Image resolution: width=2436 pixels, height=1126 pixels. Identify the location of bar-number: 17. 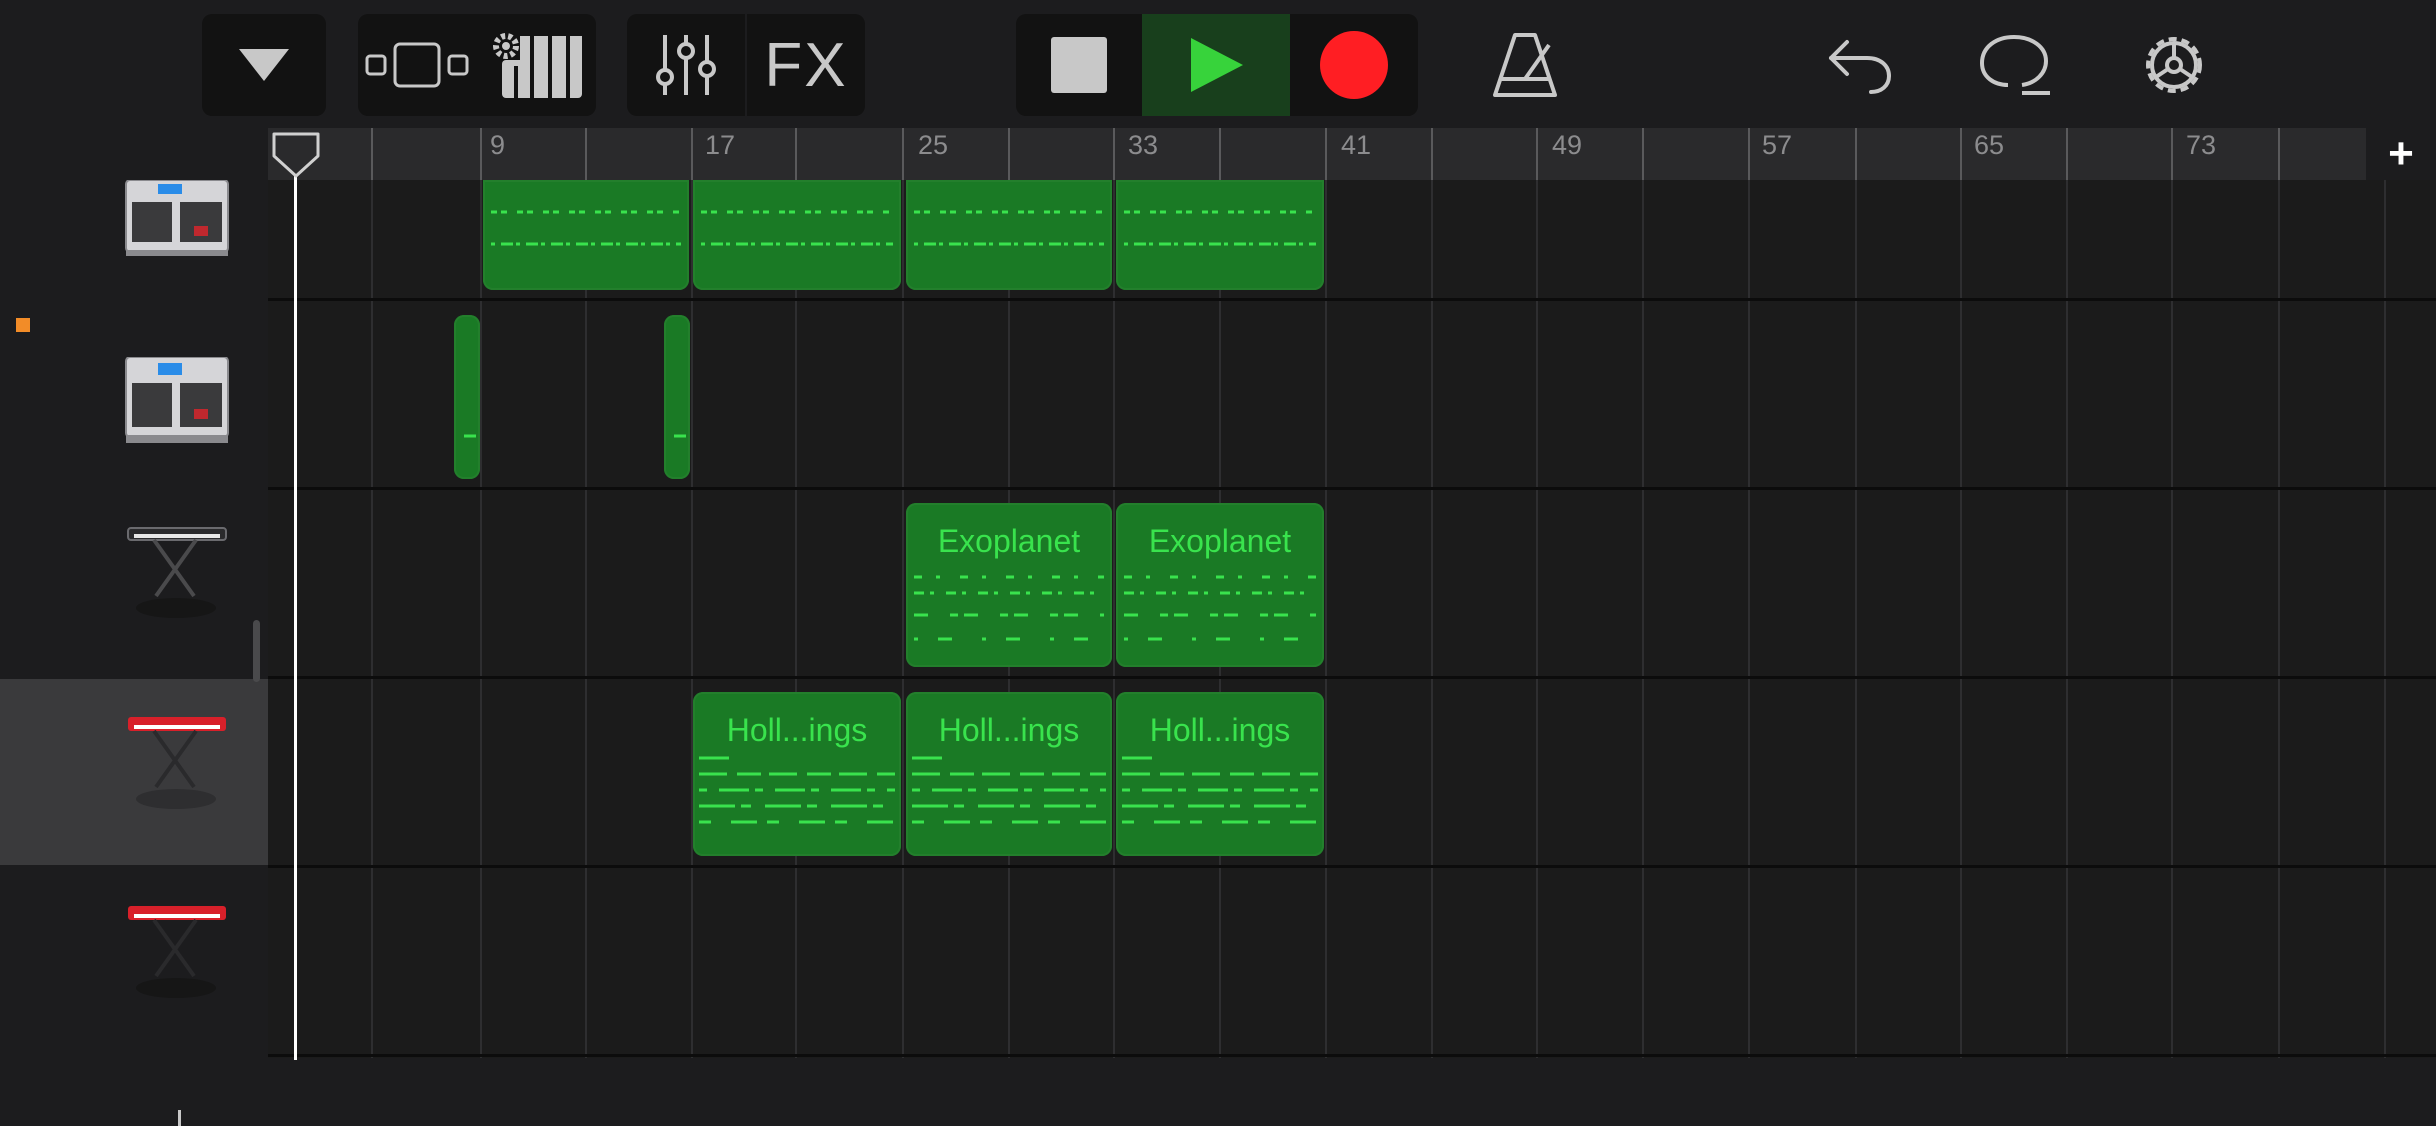
(720, 145).